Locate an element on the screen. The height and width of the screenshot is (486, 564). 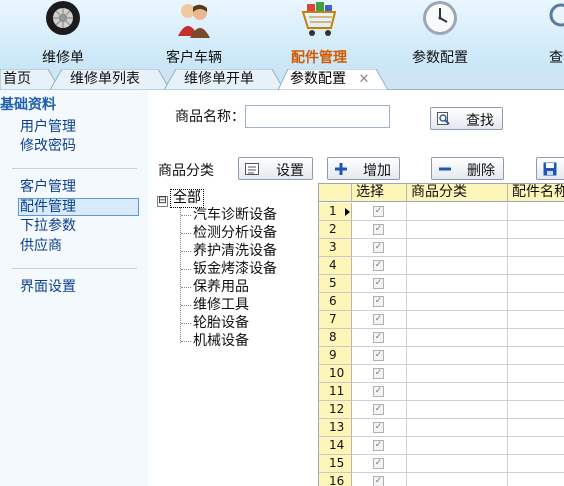
sidebar-item-user-management: 用户管理 is located at coordinates (78, 128).